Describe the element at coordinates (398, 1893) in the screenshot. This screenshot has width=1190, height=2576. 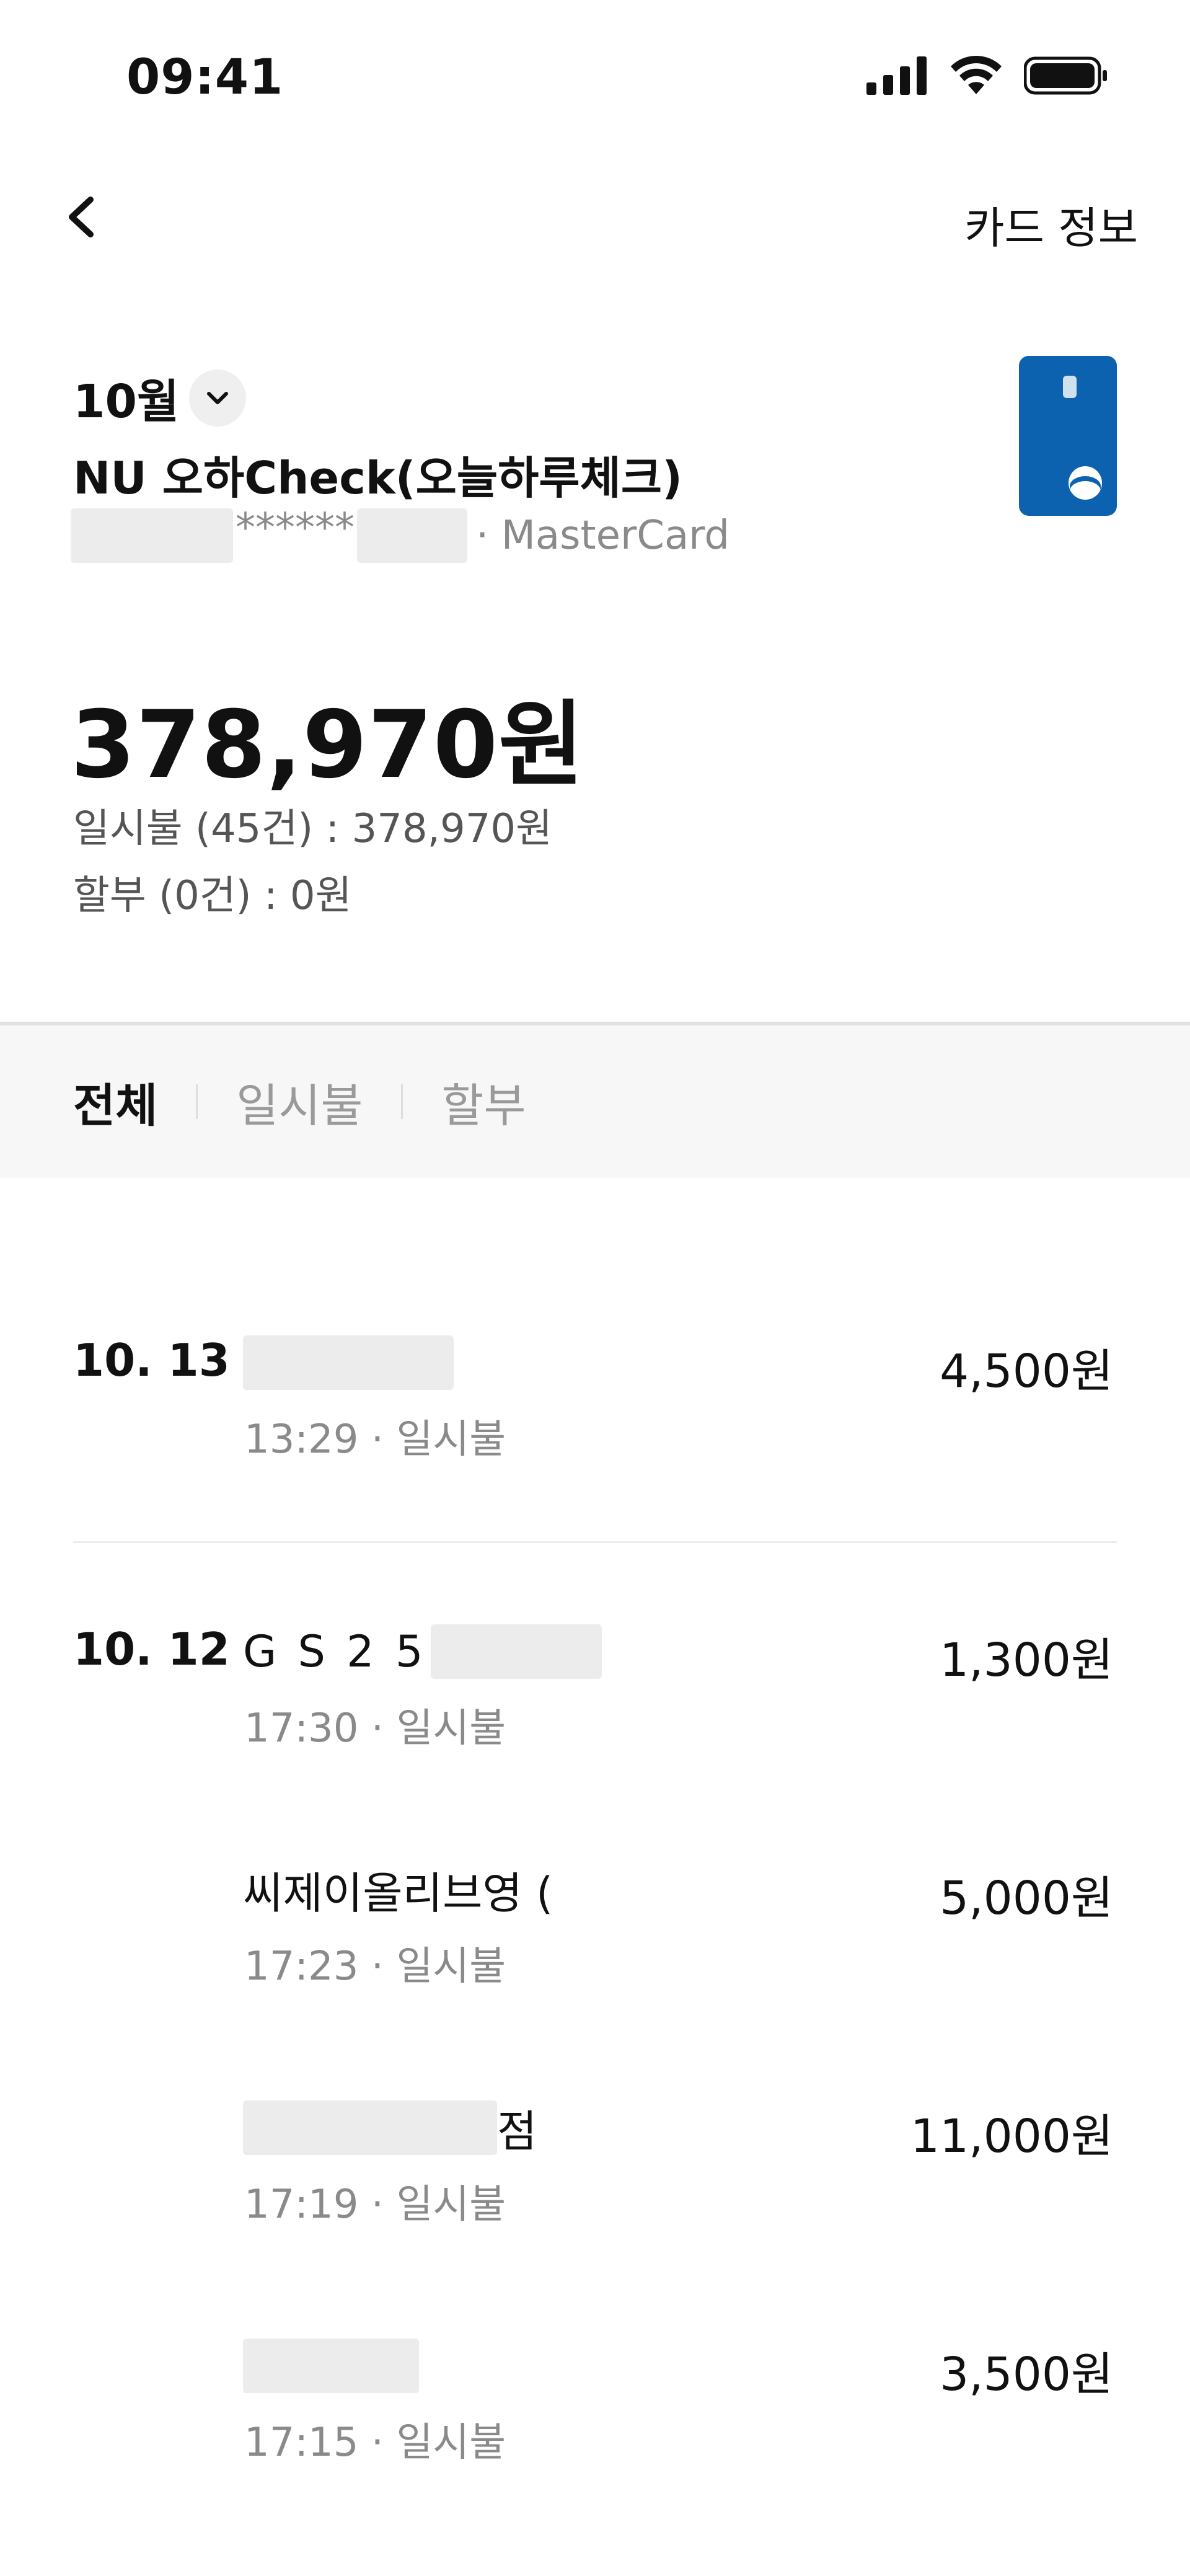
I see `merchant-name-text: 씨제이올리브영 (` at that location.